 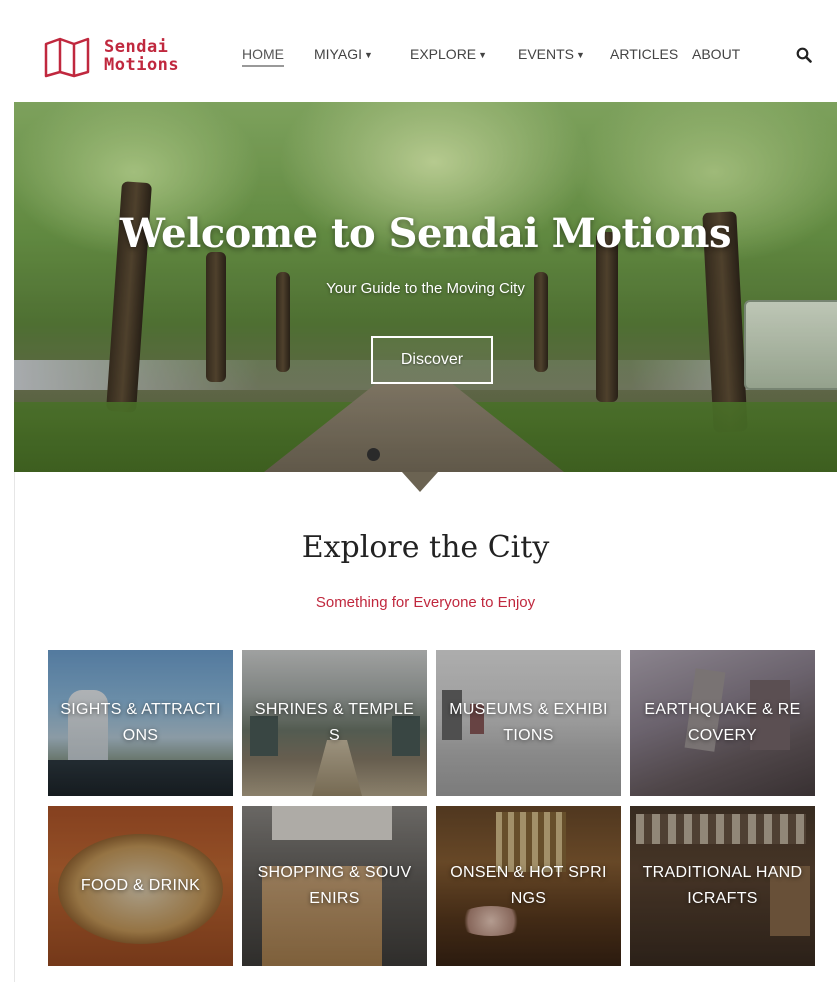 I want to click on nav-explore-label: EXPLORE, so click(x=443, y=54).